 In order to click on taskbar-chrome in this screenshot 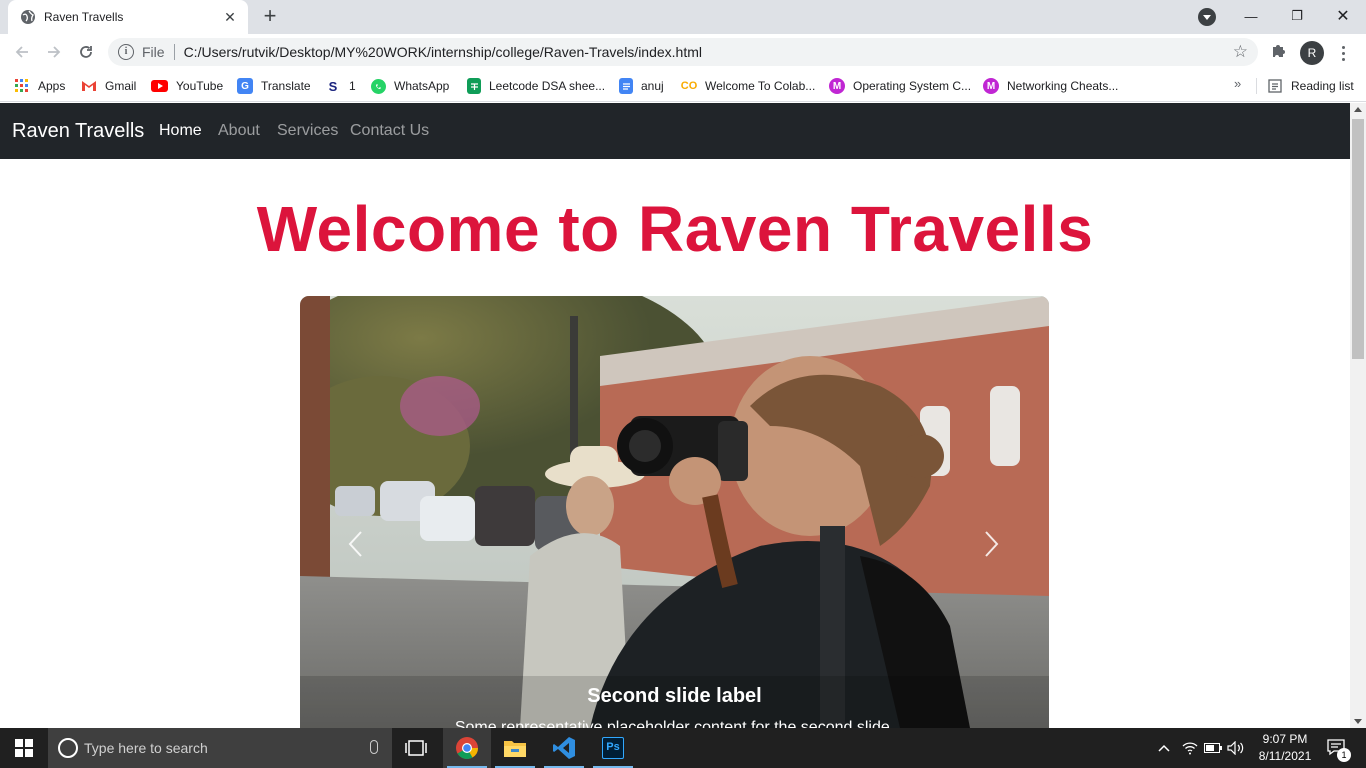, I will do `click(467, 748)`.